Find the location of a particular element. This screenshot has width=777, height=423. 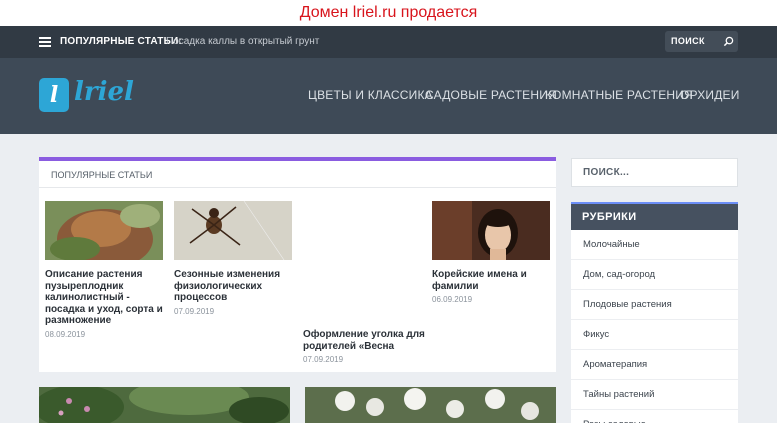

top-search-label: ПОИСК is located at coordinates (688, 41).